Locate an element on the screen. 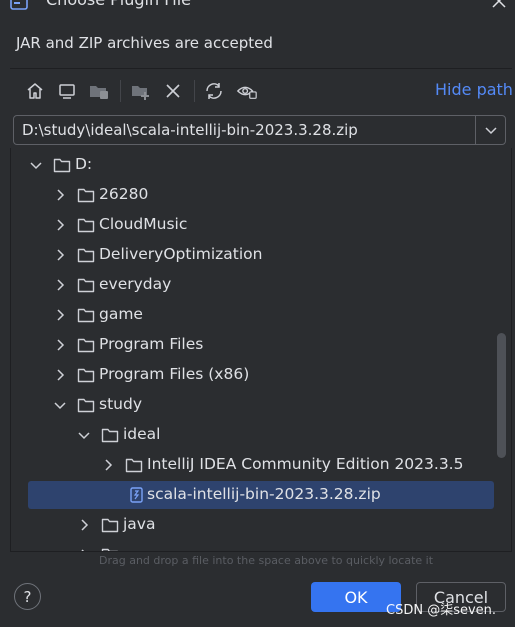 The image size is (515, 627). new-folder-button is located at coordinates (141, 91).